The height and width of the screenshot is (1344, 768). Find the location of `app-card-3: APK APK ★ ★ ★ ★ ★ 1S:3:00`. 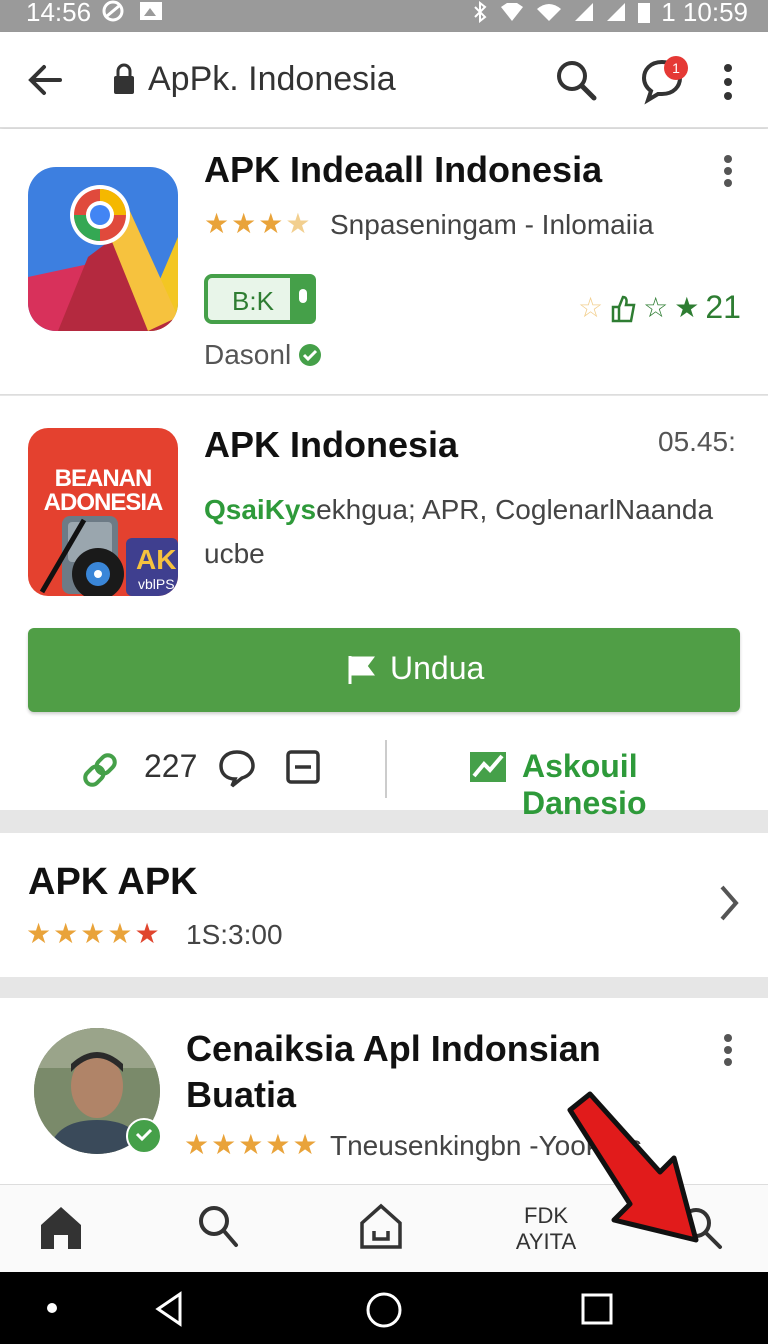

app-card-3: APK APK ★ ★ ★ ★ ★ 1S:3:00 is located at coordinates (384, 905).